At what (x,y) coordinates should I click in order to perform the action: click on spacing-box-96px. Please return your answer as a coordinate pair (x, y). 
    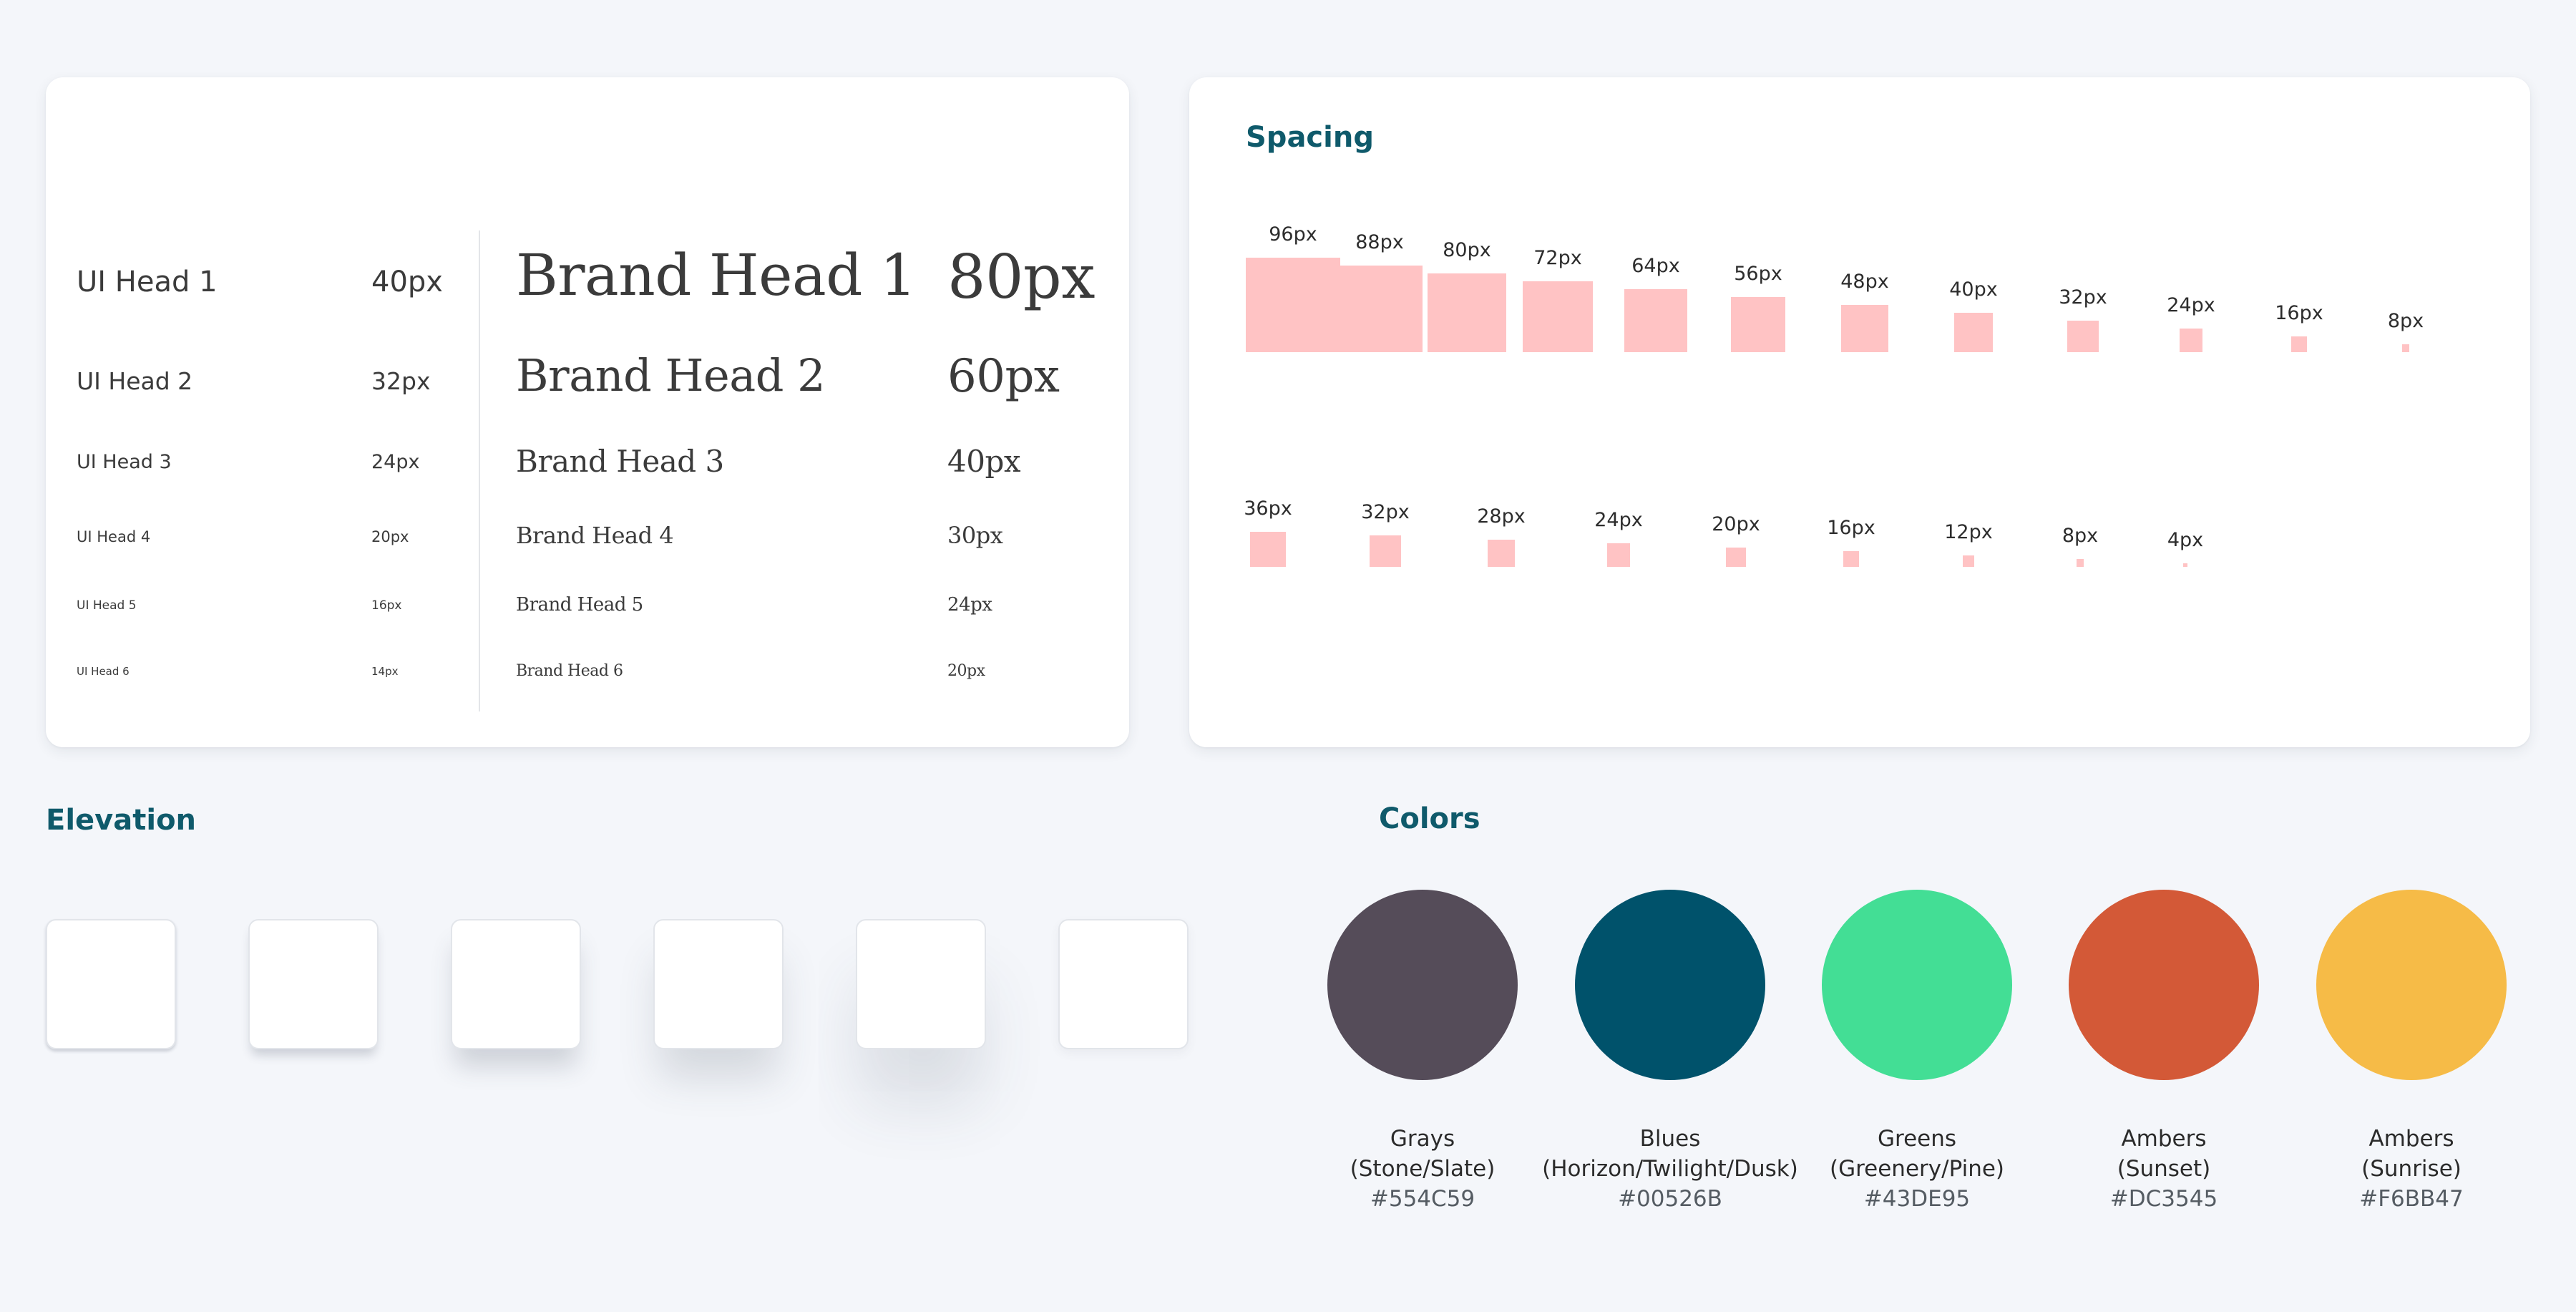
    Looking at the image, I should click on (1293, 305).